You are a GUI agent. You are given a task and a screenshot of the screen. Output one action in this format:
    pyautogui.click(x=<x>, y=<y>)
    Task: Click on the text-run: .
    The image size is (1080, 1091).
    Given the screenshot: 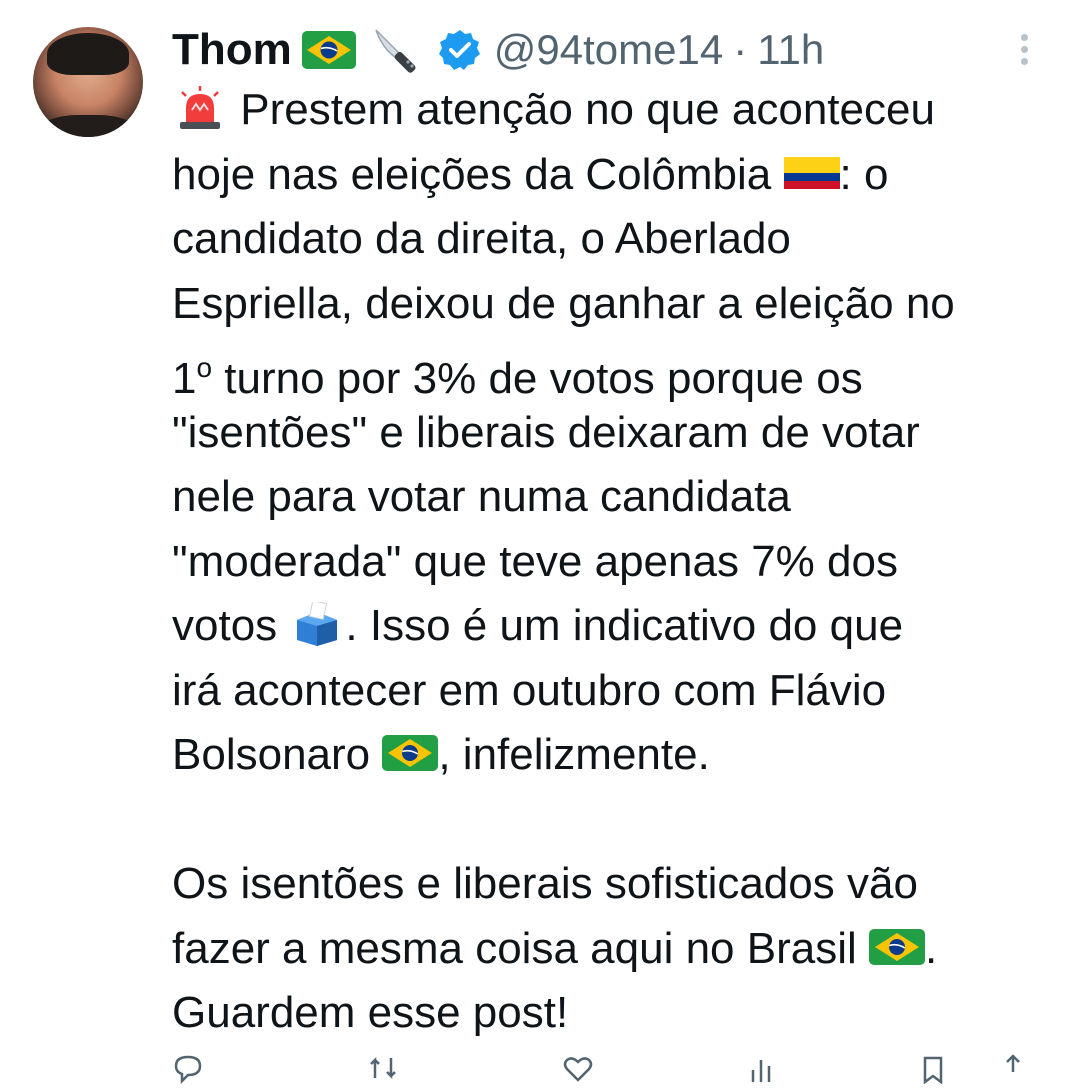 What is the action you would take?
    pyautogui.click(x=931, y=948)
    